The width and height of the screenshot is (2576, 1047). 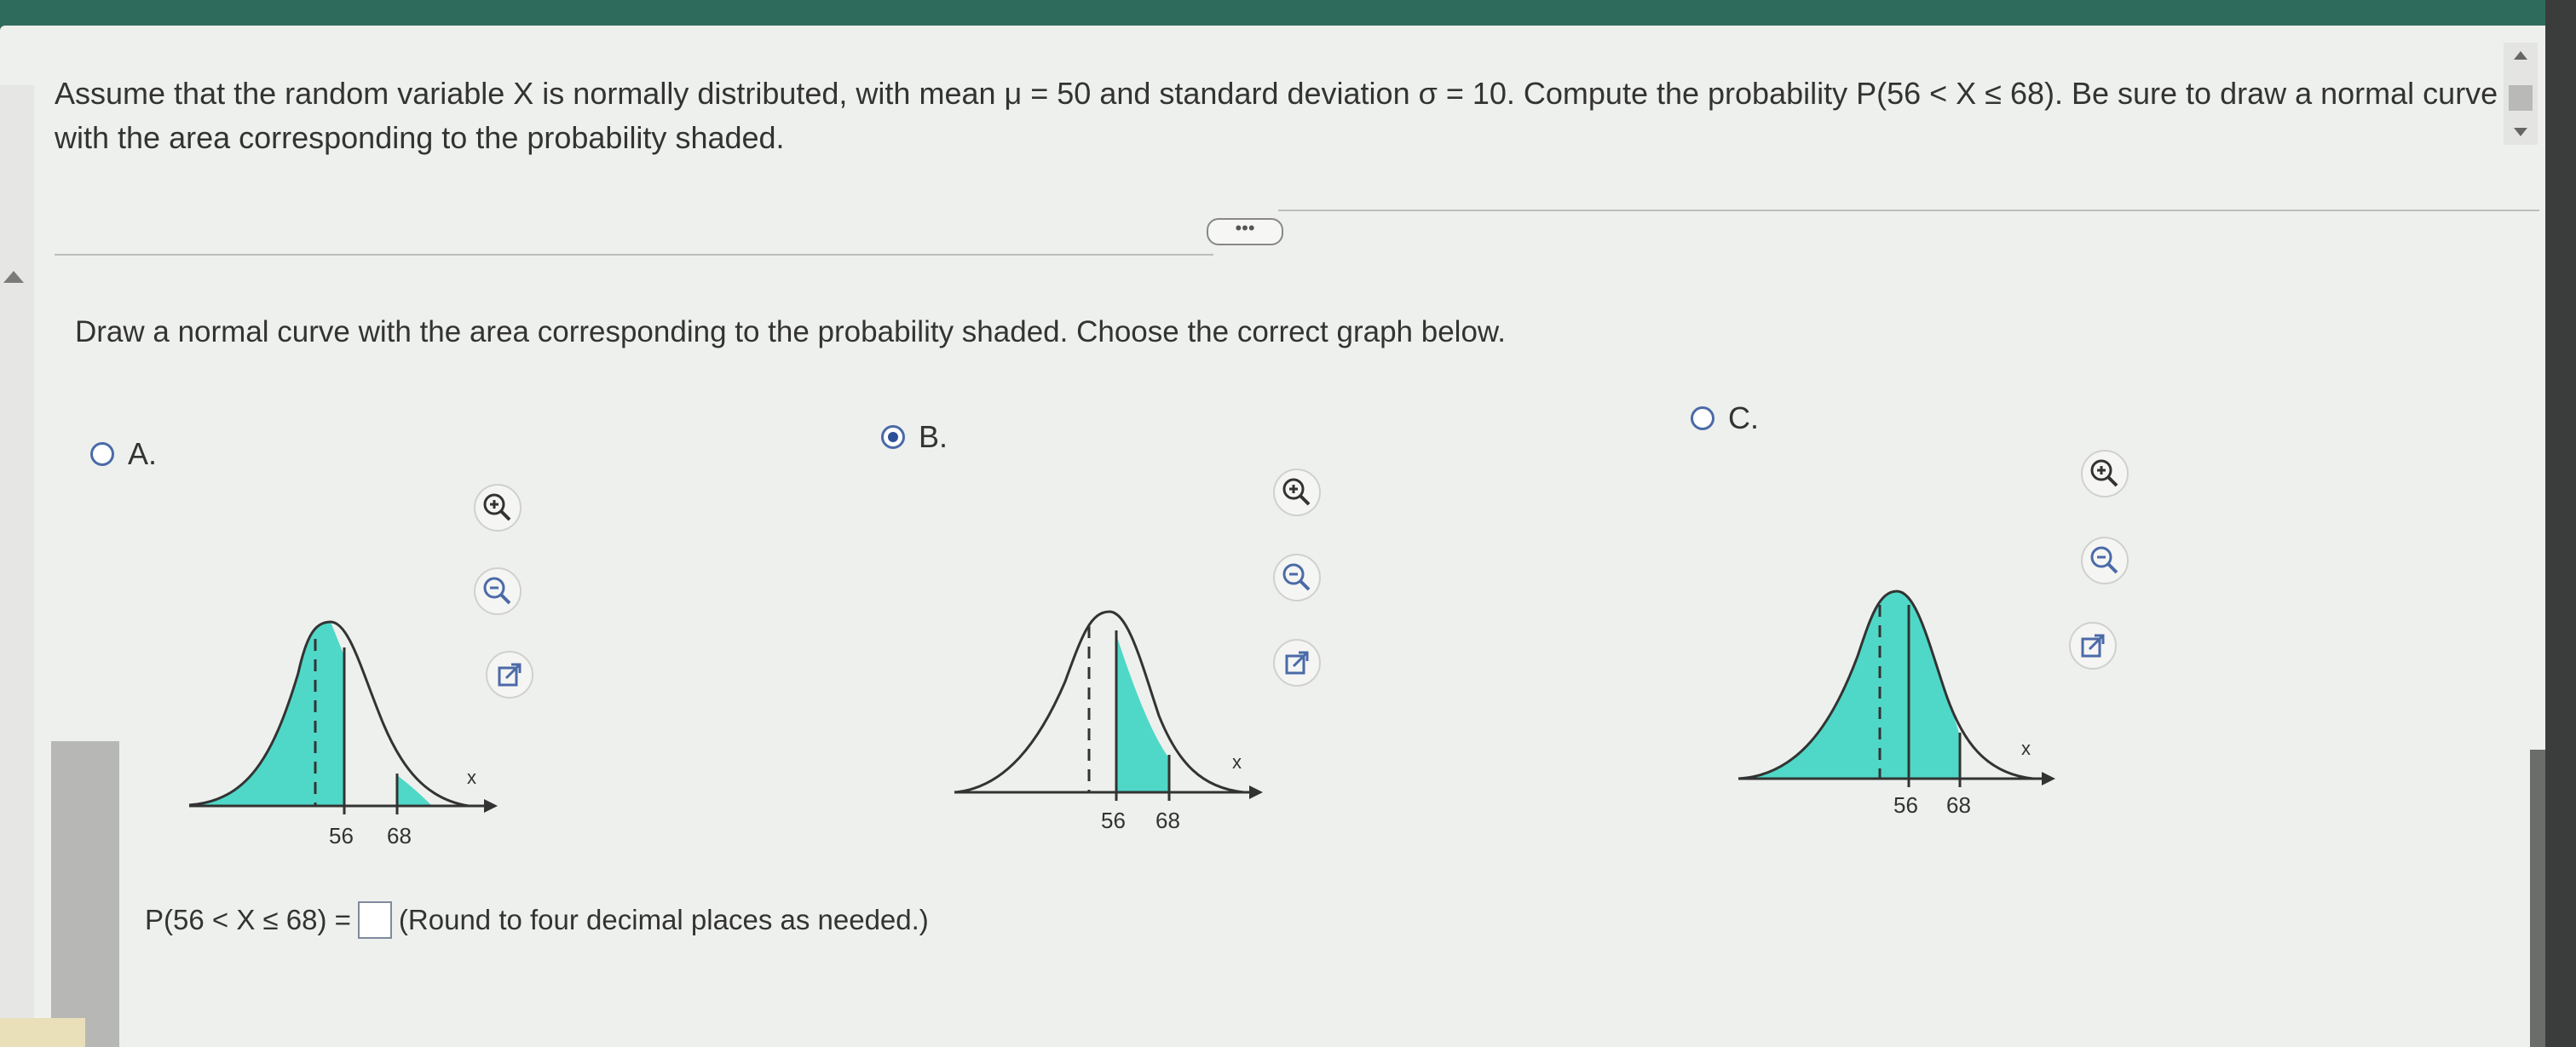 I want to click on scroll-down-icon, so click(x=2520, y=132).